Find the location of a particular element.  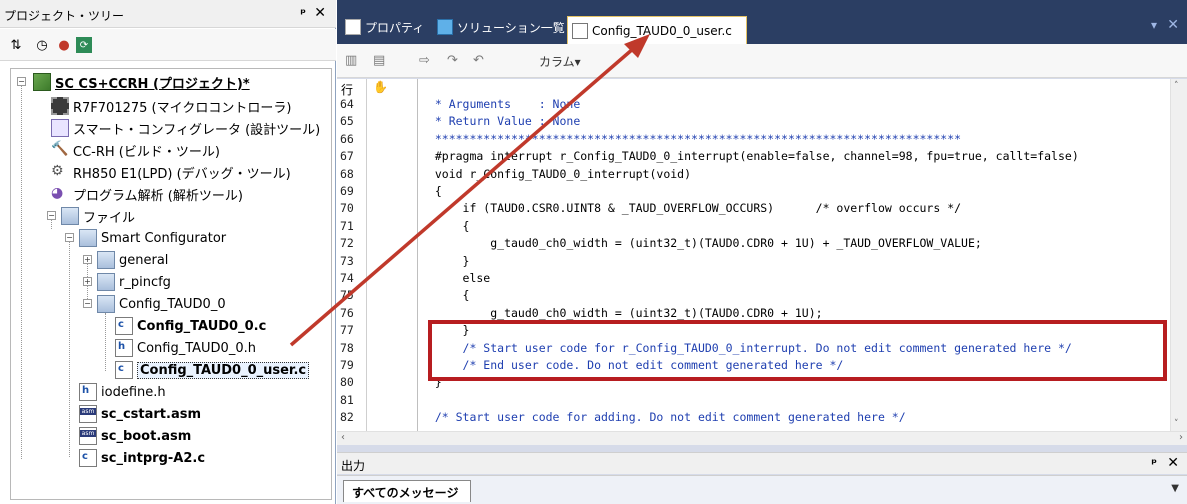

line-number: 67 is located at coordinates (347, 156).